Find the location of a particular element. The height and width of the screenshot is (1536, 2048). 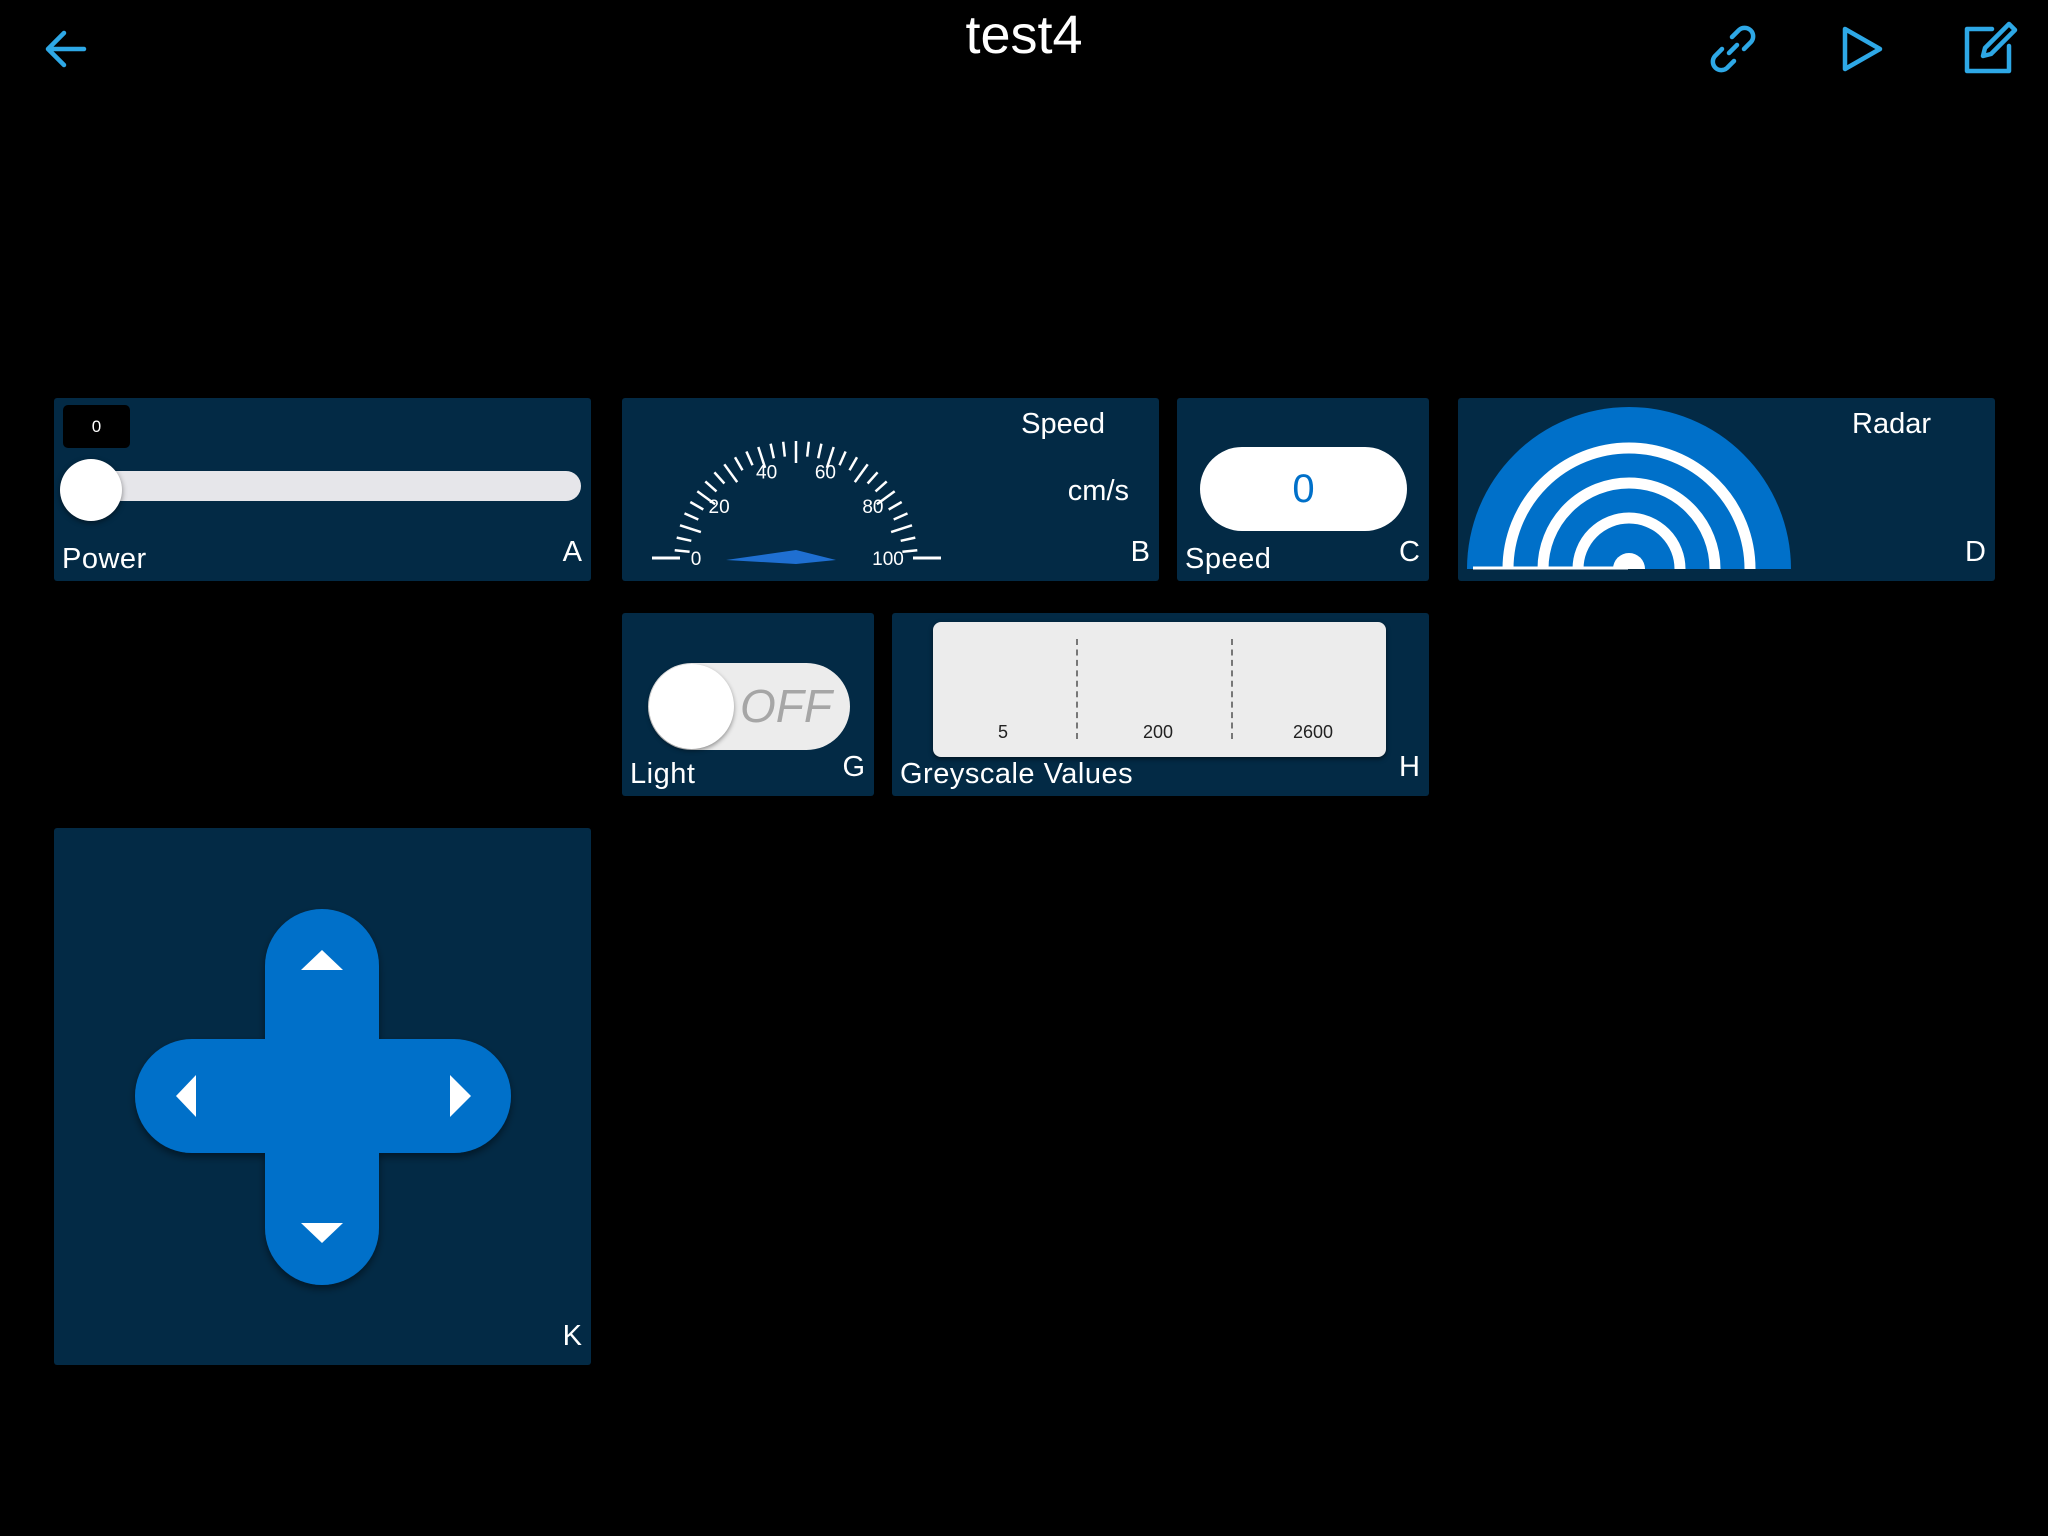

greyscale-tick: 5 is located at coordinates (1002, 732).